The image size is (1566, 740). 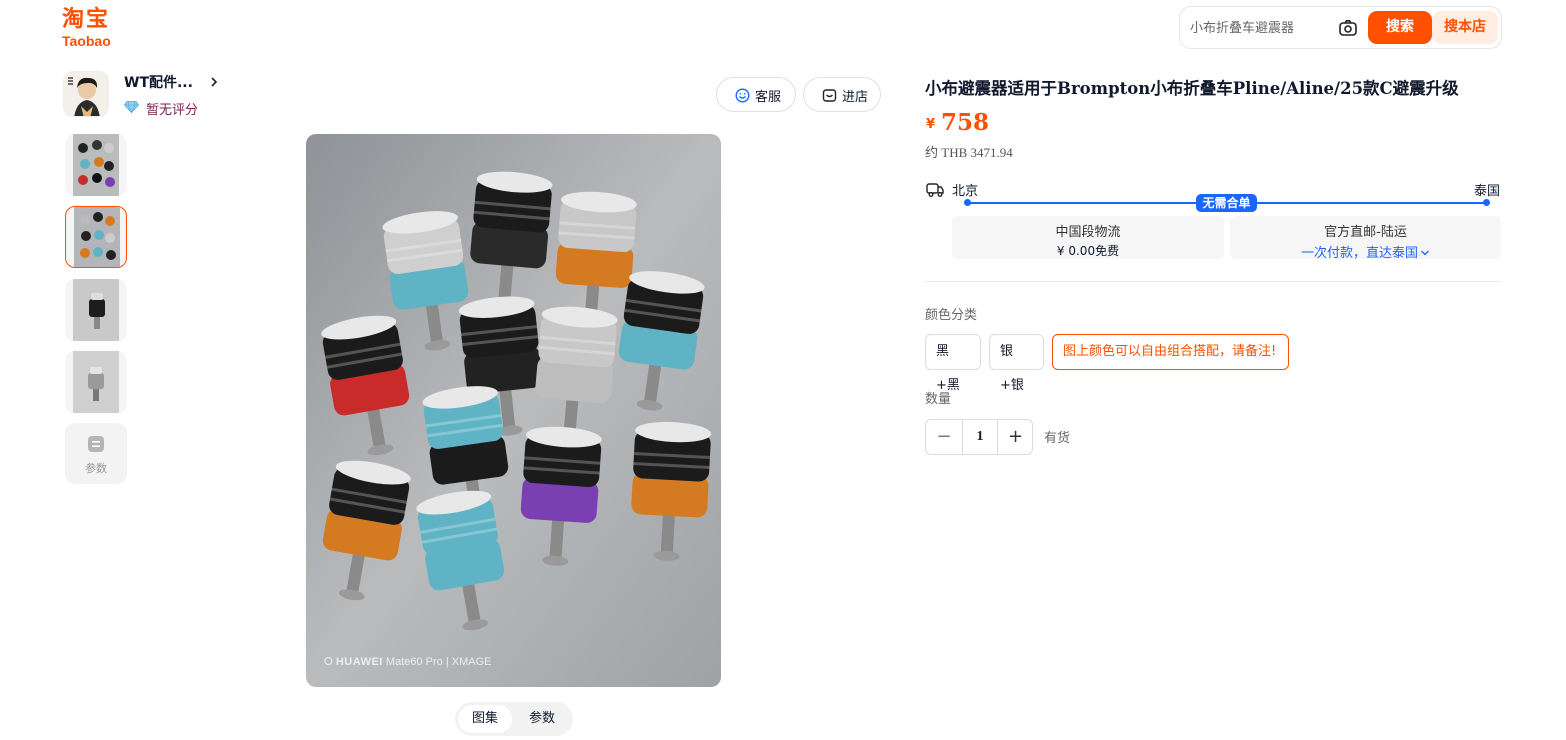 I want to click on params-thumbnail: 参数, so click(x=96, y=453).